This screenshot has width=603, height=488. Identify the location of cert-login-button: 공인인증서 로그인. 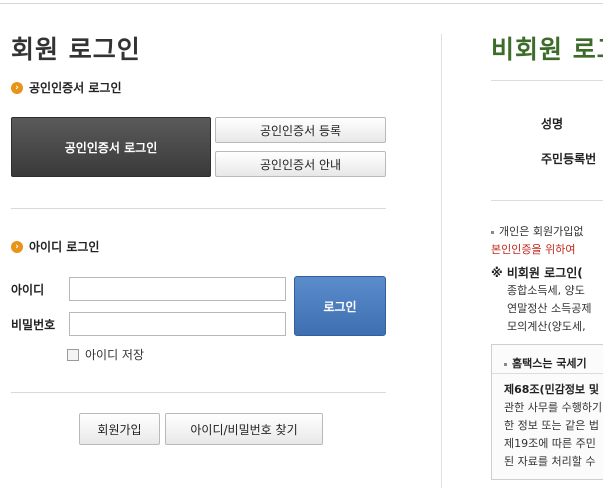
(111, 147).